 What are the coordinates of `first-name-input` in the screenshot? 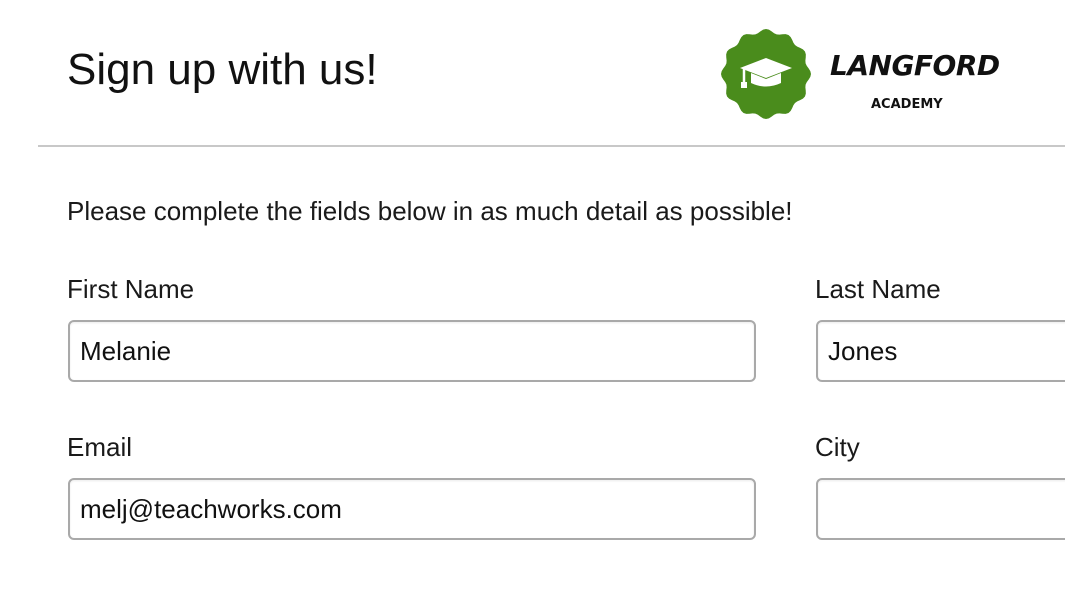 It's located at (412, 351).